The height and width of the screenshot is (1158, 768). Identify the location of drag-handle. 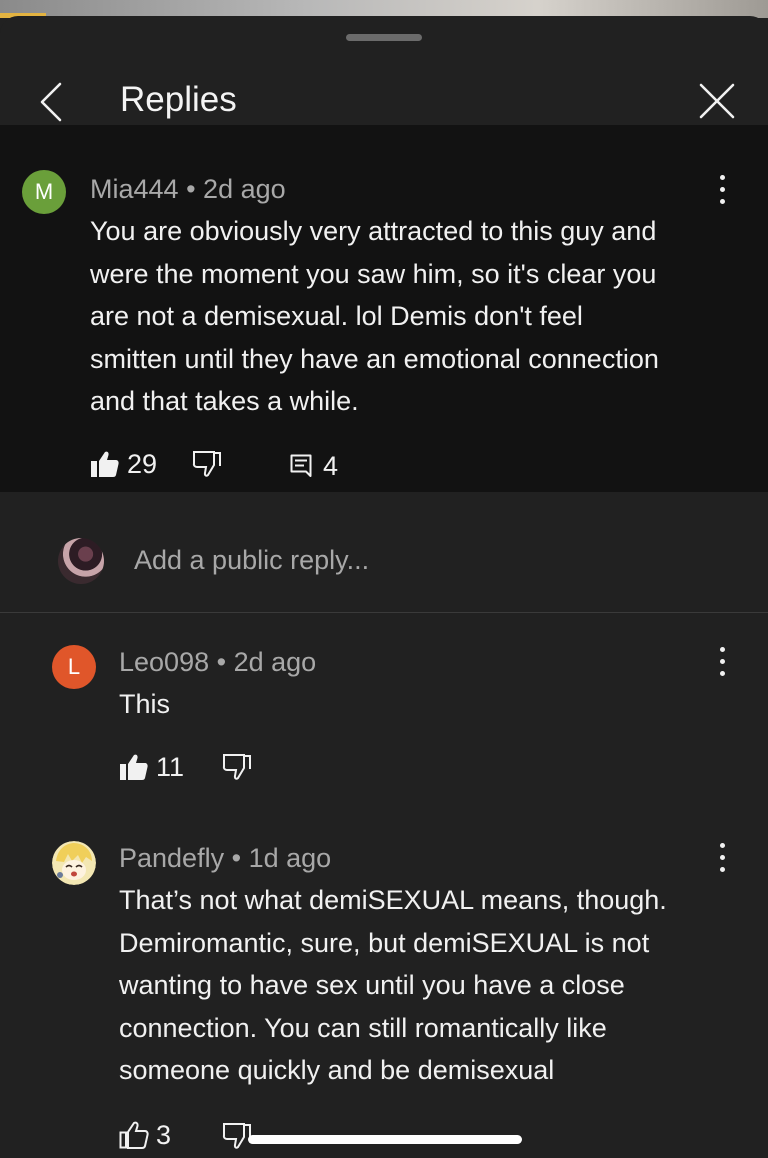
(384, 37).